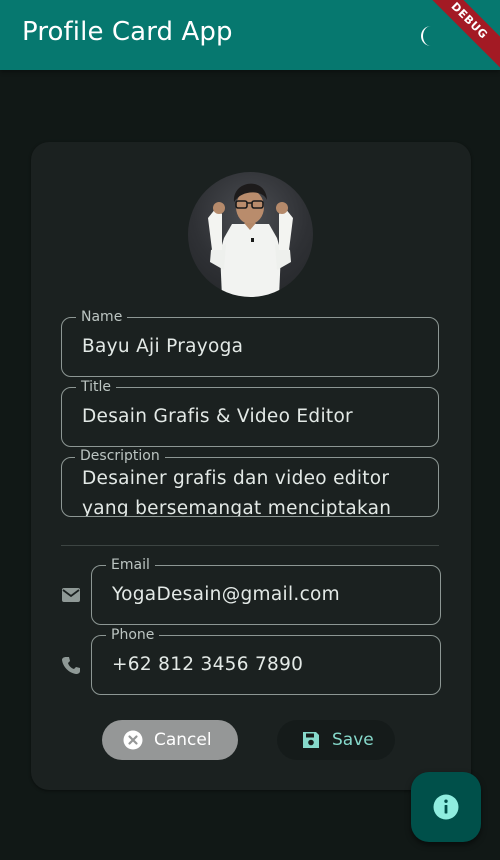 Image resolution: width=500 pixels, height=860 pixels. I want to click on email-icon, so click(71, 595).